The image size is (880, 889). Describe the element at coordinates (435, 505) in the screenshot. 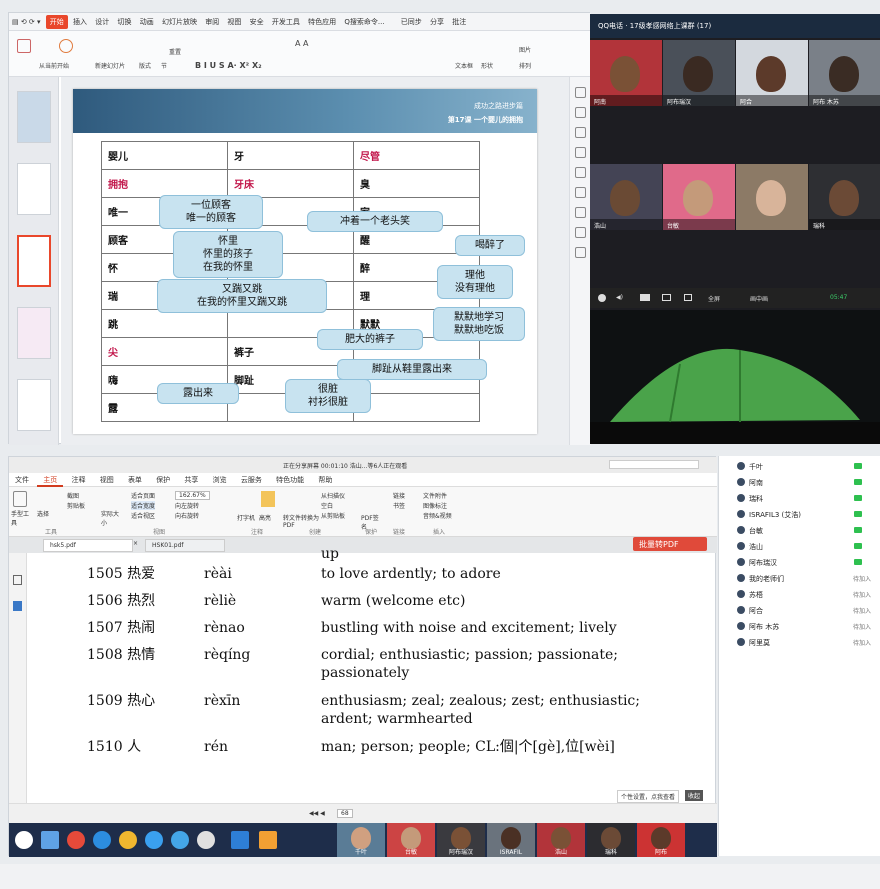

I see `image-annot-button: 图像标注` at that location.